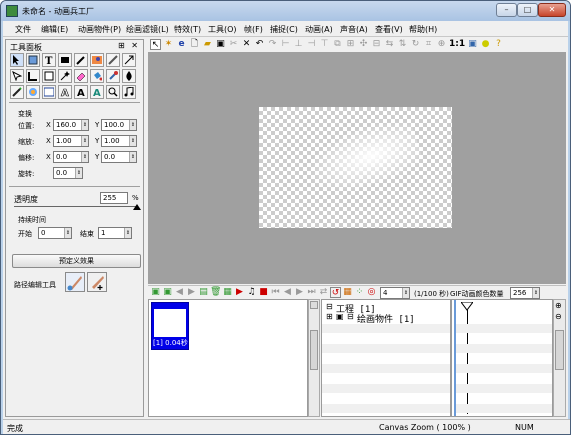  Describe the element at coordinates (81, 92) in the screenshot. I see `solid-text-icon: A` at that location.